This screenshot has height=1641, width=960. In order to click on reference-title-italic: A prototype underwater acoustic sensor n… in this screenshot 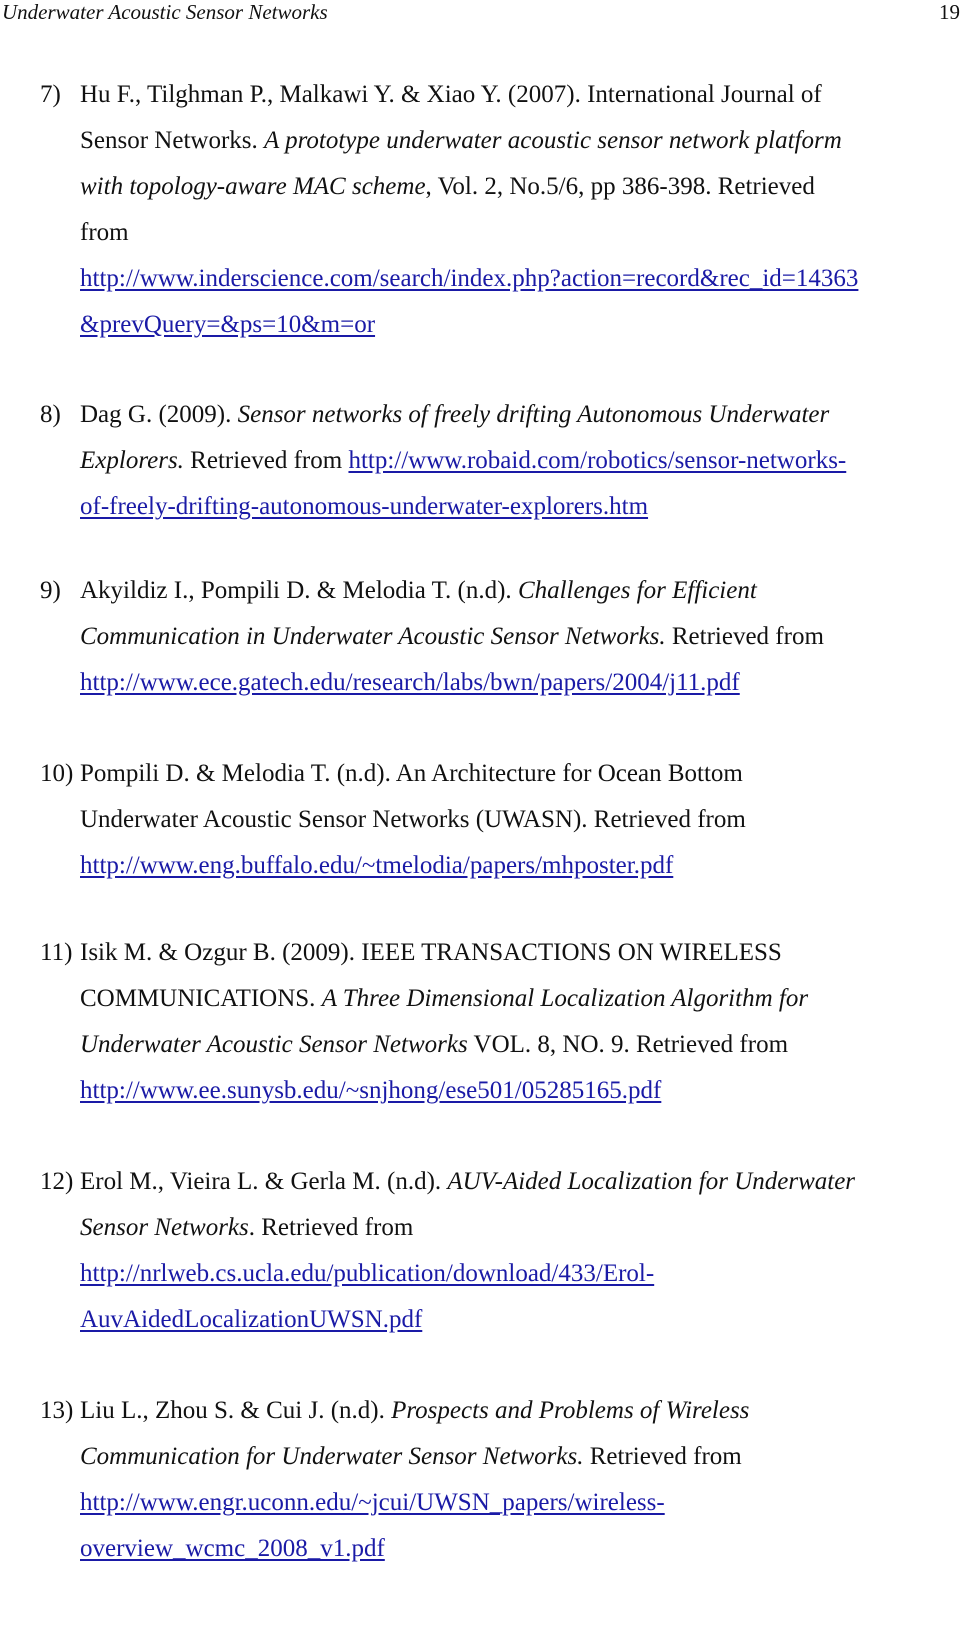, I will do `click(553, 140)`.